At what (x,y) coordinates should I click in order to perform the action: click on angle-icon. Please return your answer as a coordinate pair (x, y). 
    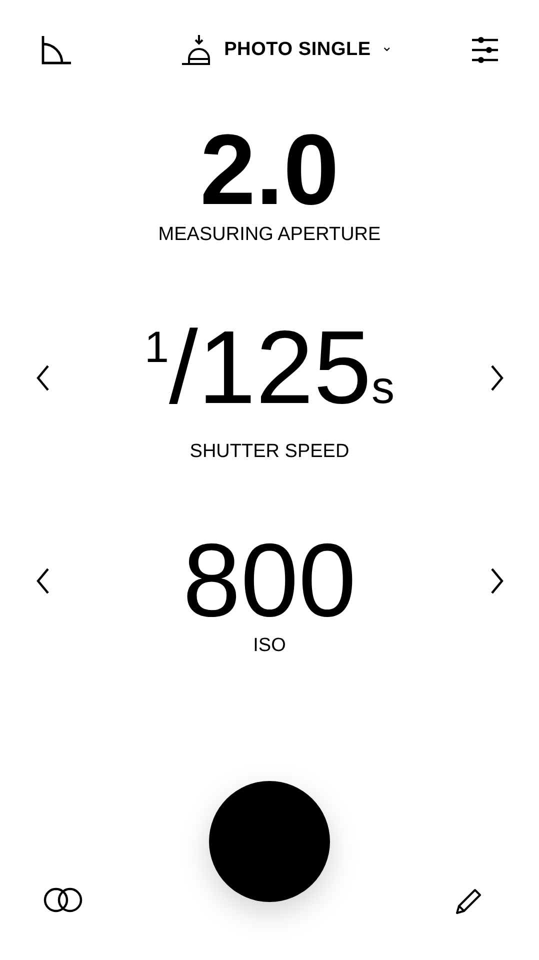
    Looking at the image, I should click on (56, 50).